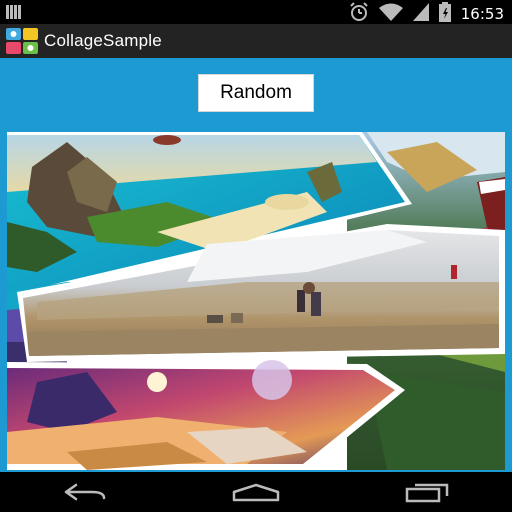 The width and height of the screenshot is (512, 512). I want to click on wifi-icon, so click(390, 14).